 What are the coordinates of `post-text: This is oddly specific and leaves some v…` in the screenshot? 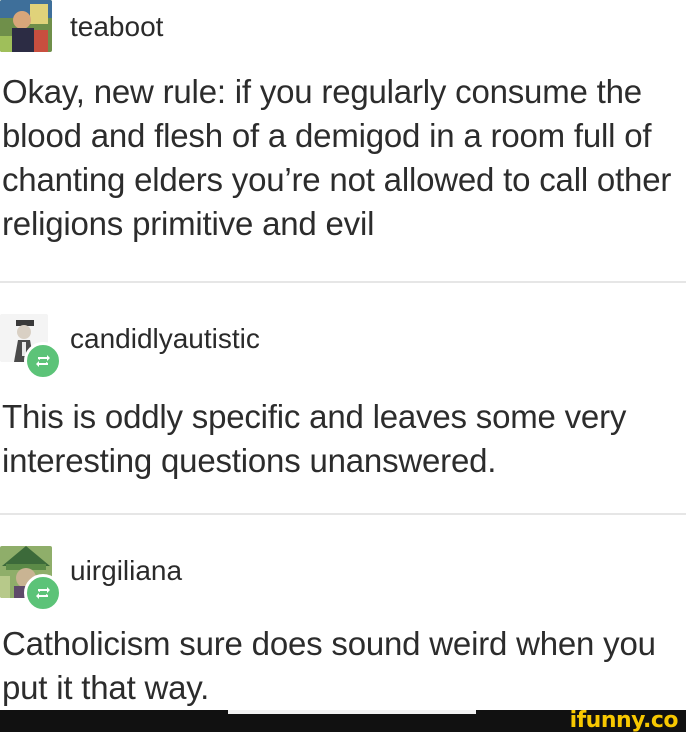 It's located at (314, 438).